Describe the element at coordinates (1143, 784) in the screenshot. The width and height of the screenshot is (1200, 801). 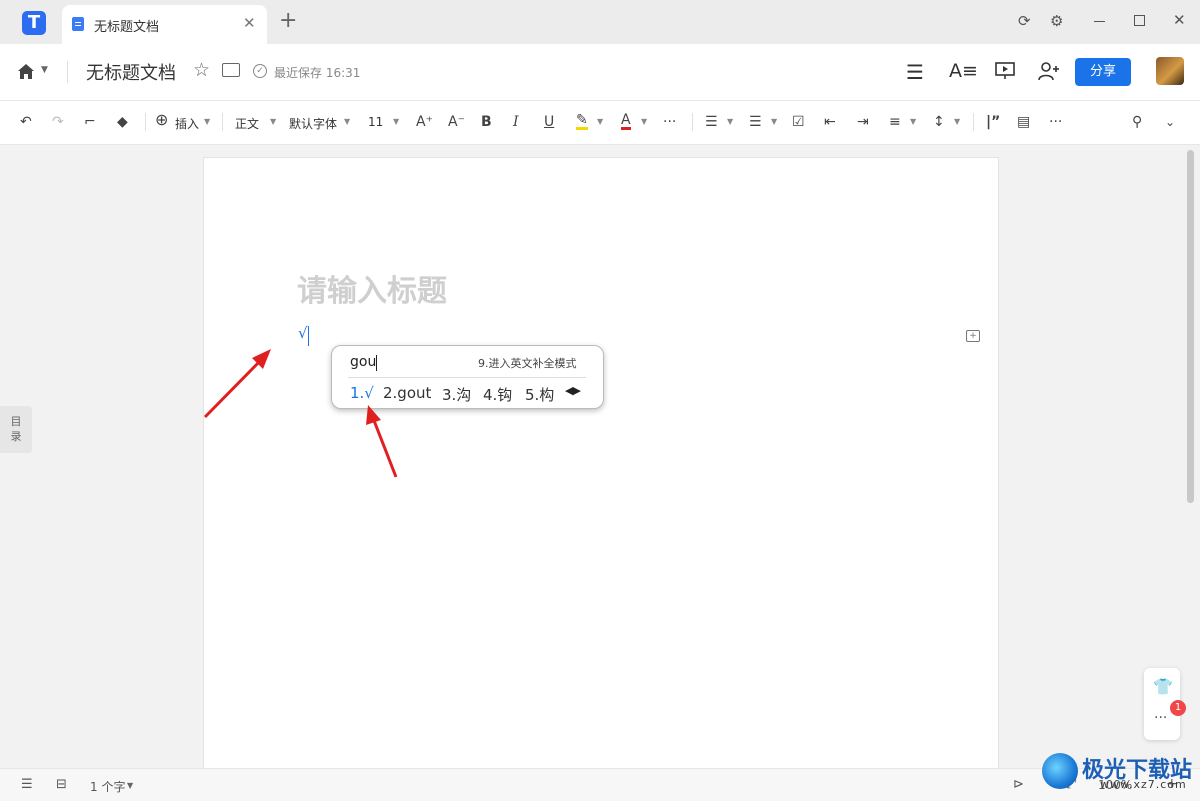
I see `watermark-url: www.xz7.com` at that location.